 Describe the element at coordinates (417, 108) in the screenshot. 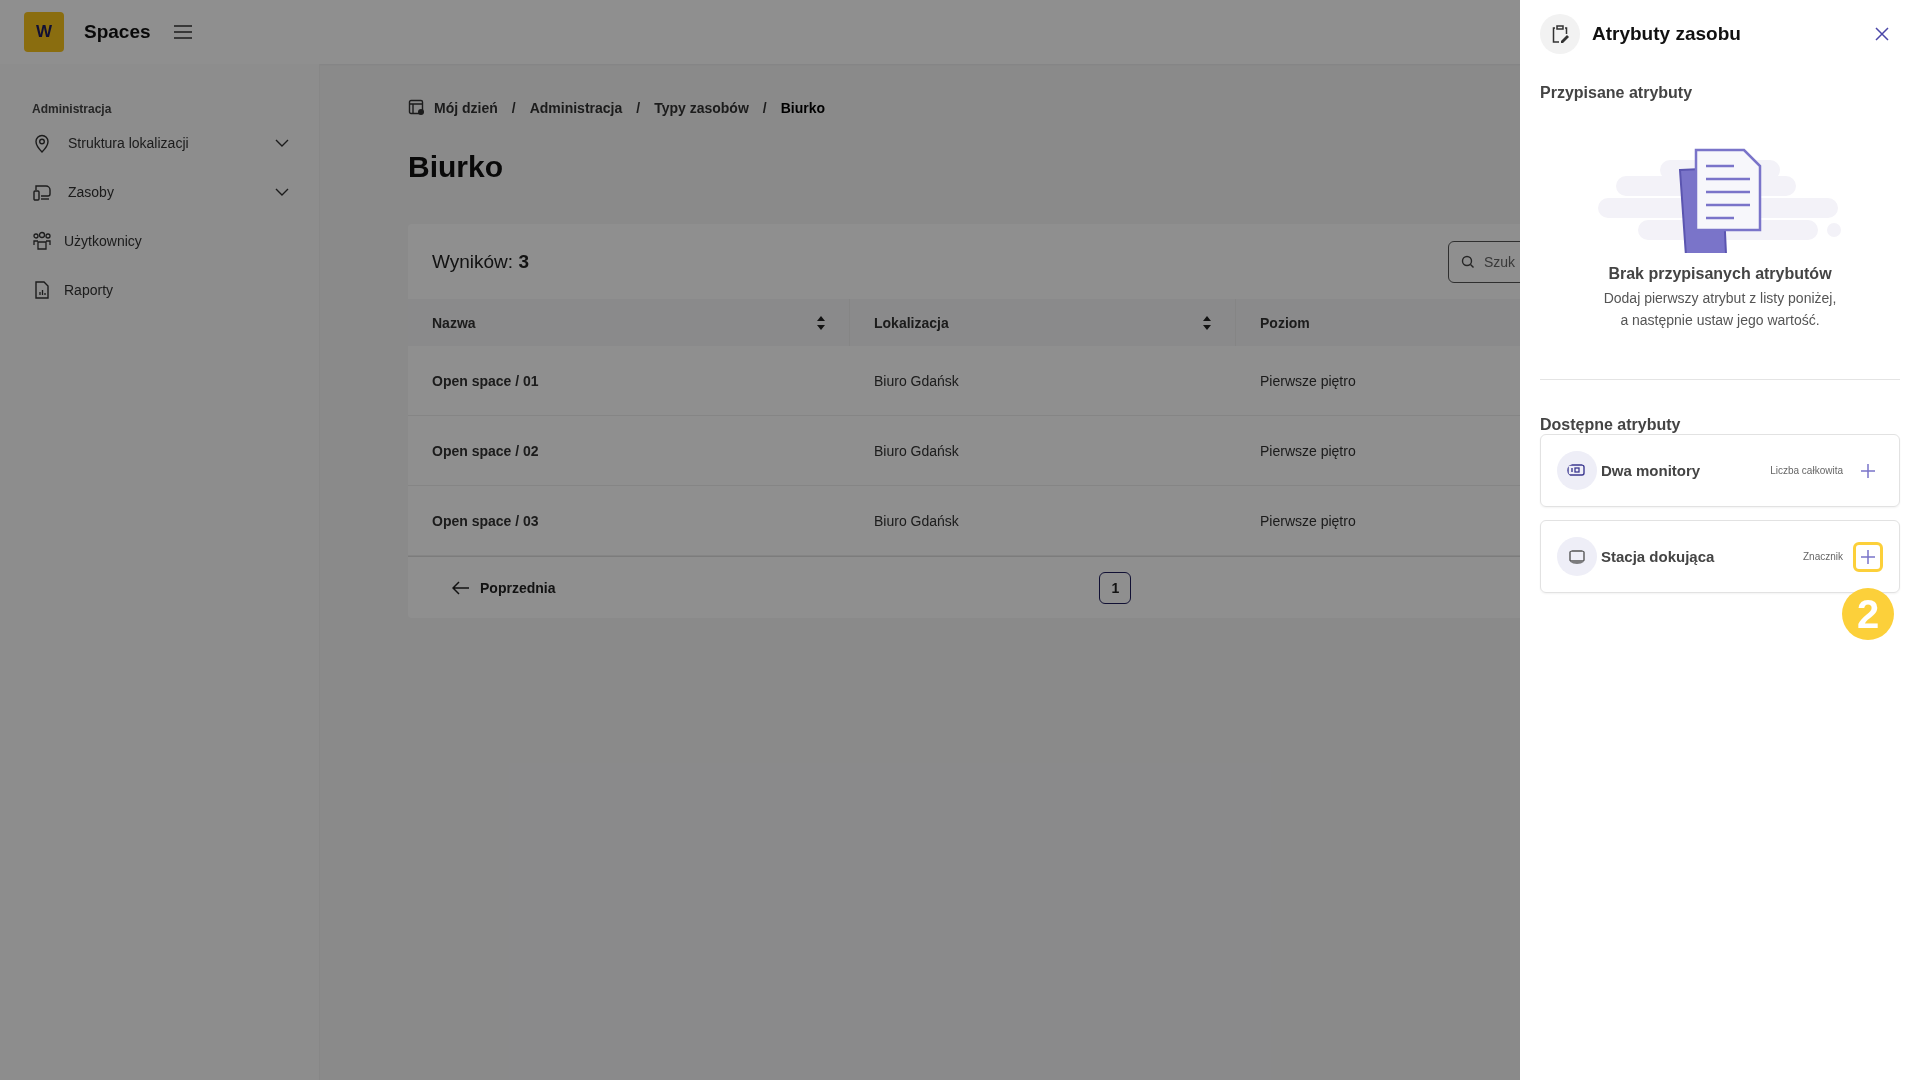

I see `calendar-gear-icon` at that location.